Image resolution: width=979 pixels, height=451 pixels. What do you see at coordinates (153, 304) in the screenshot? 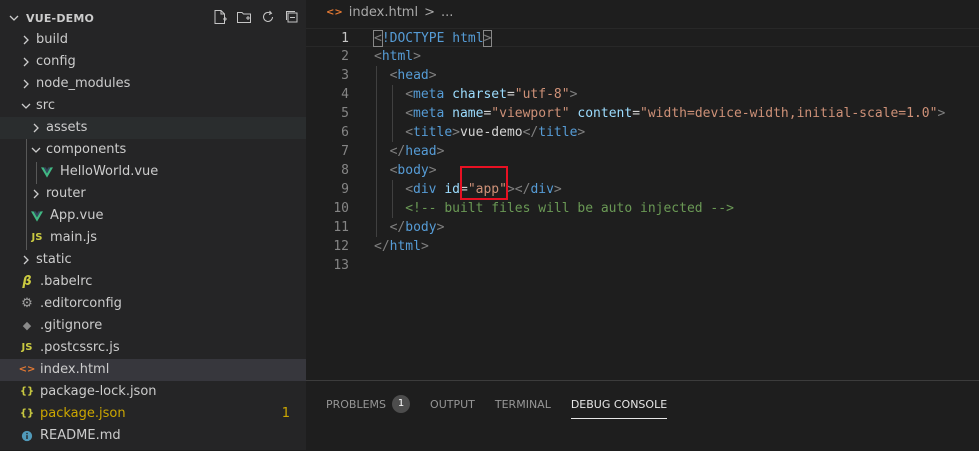
I see `tree-item-editorconfig: ⚙ .editorconfig` at bounding box center [153, 304].